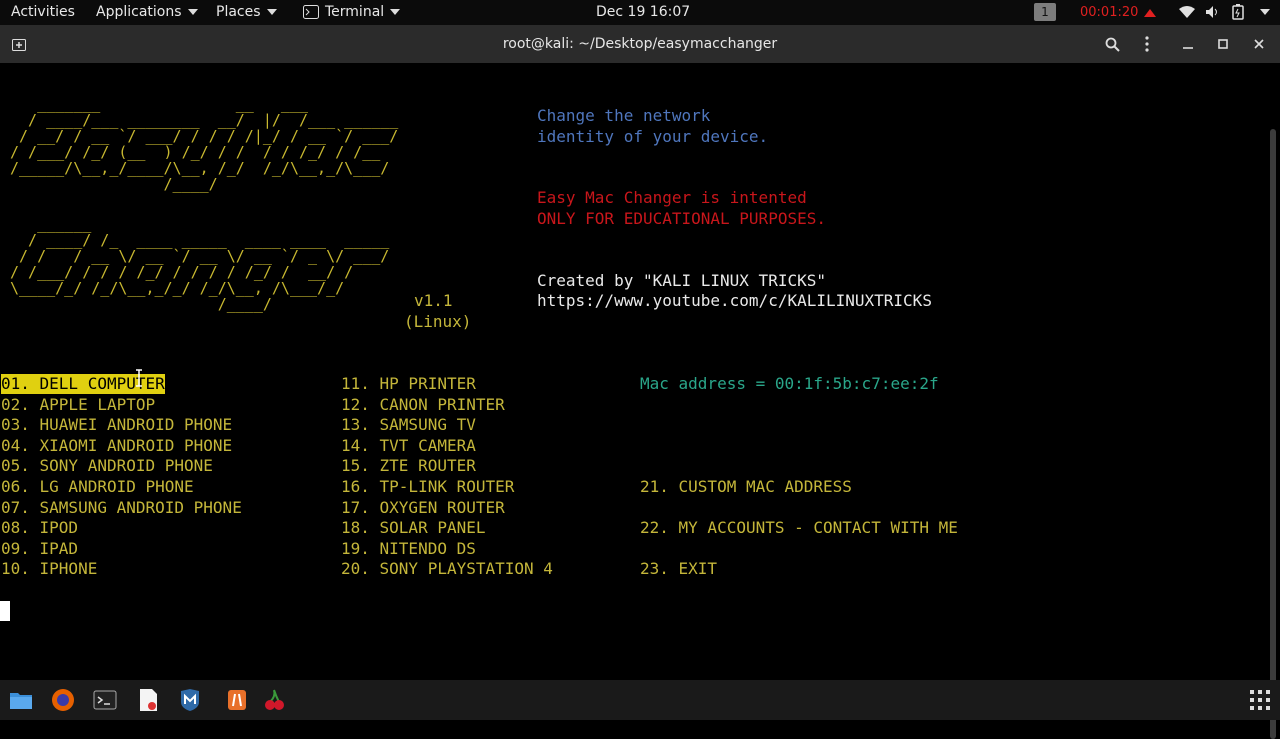 Image resolution: width=1280 pixels, height=739 pixels. What do you see at coordinates (428, 486) in the screenshot?
I see `menu-option: 16. TP-LINK ROUTER` at bounding box center [428, 486].